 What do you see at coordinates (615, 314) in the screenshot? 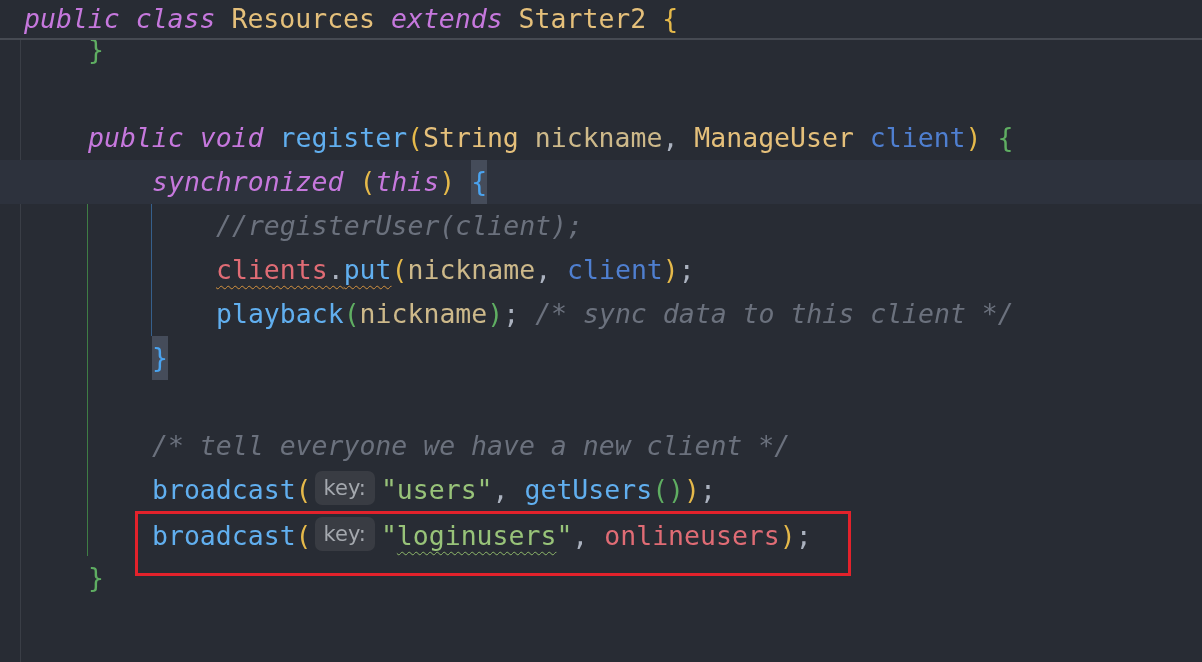
I see `code-text: playback(nickname); /* sync data to this client */` at bounding box center [615, 314].